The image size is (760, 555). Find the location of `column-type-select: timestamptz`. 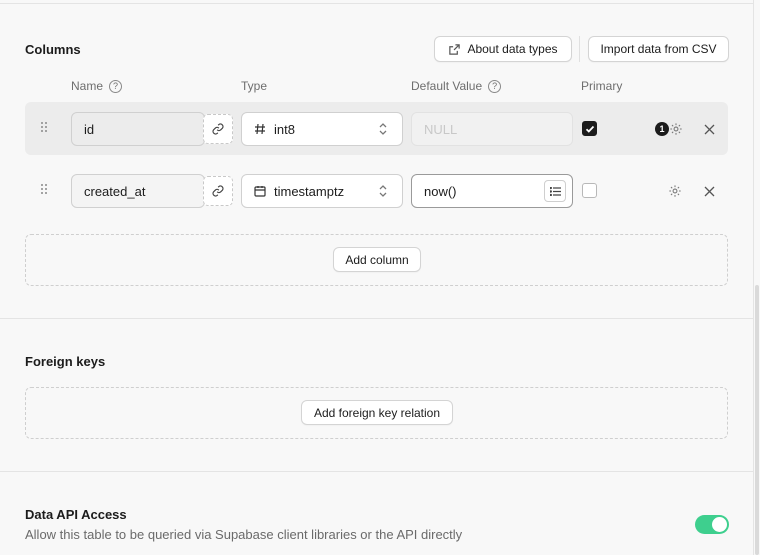

column-type-select: timestamptz is located at coordinates (322, 191).